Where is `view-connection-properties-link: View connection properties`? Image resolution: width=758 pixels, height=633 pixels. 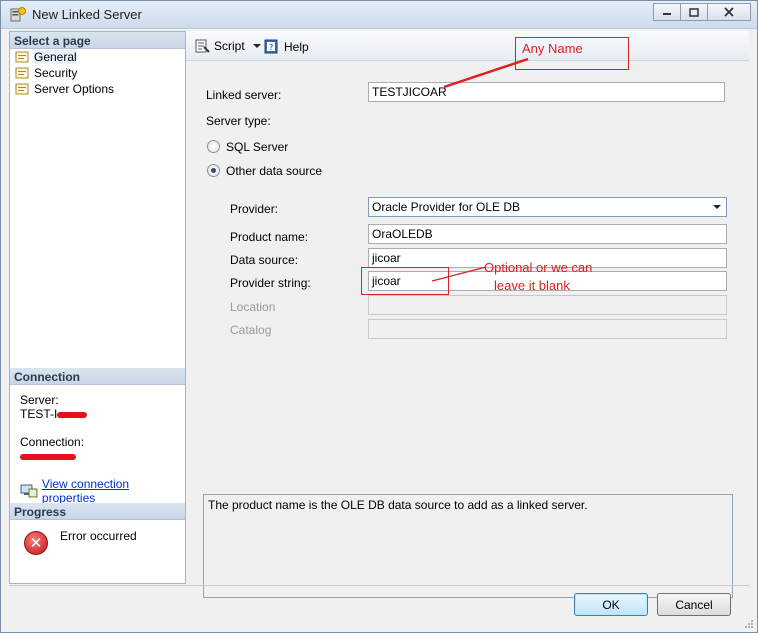 view-connection-properties-link: View connection properties is located at coordinates (113, 491).